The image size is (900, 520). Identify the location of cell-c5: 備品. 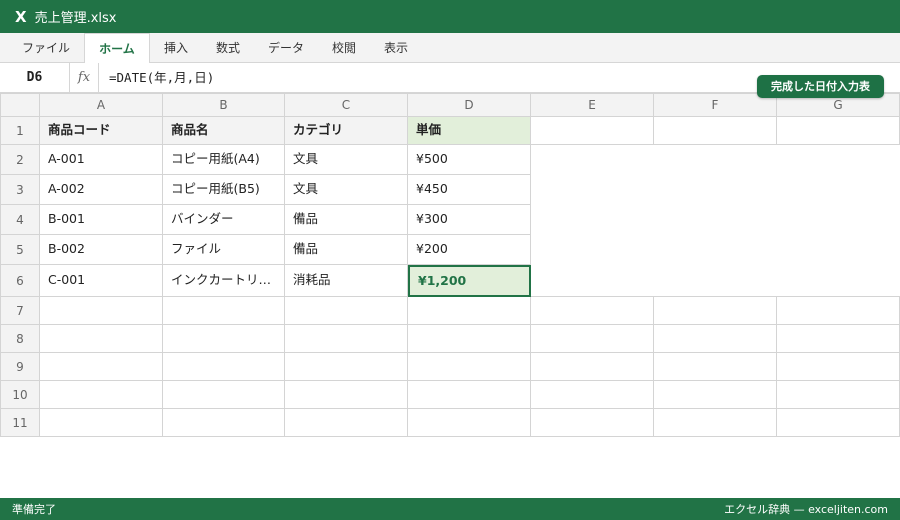
(346, 250).